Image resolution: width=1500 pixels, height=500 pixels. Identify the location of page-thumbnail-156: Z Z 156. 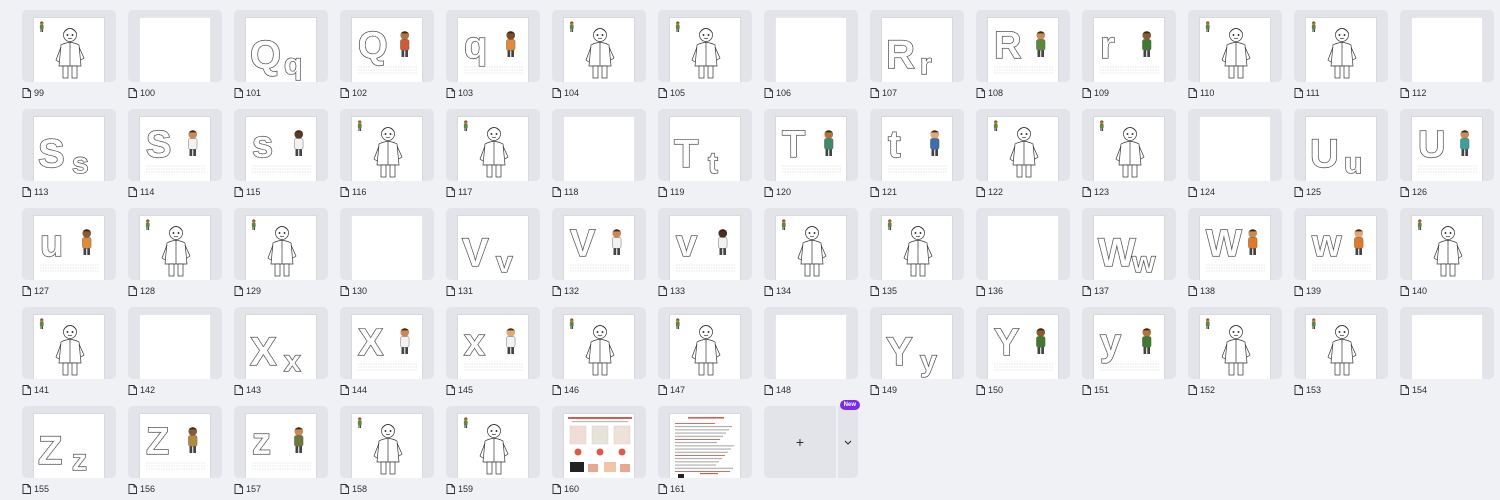
(175, 453).